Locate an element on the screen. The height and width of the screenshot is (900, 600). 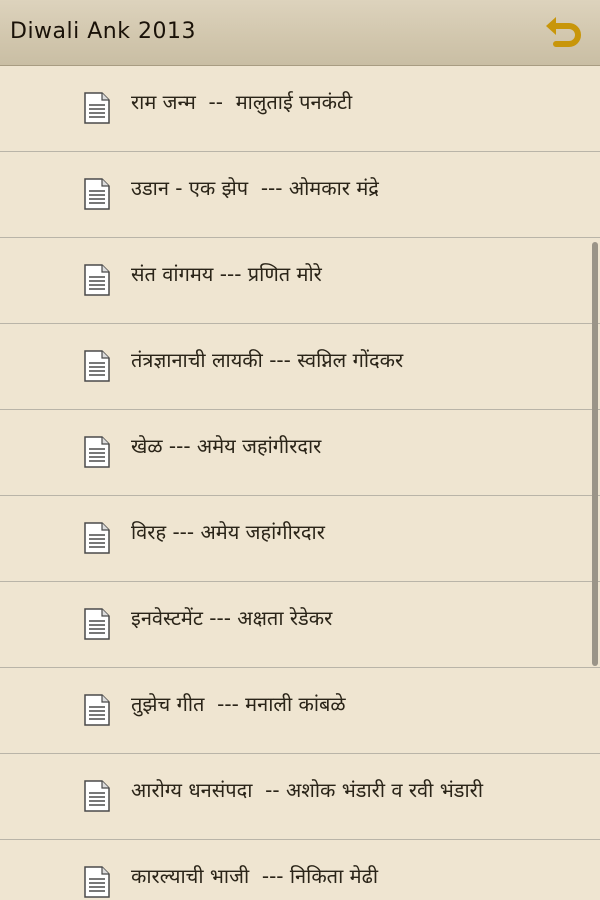
list-item: तंत्रज्ञानाची लायकी --- स्वप्निल गोंदकर is located at coordinates (300, 367).